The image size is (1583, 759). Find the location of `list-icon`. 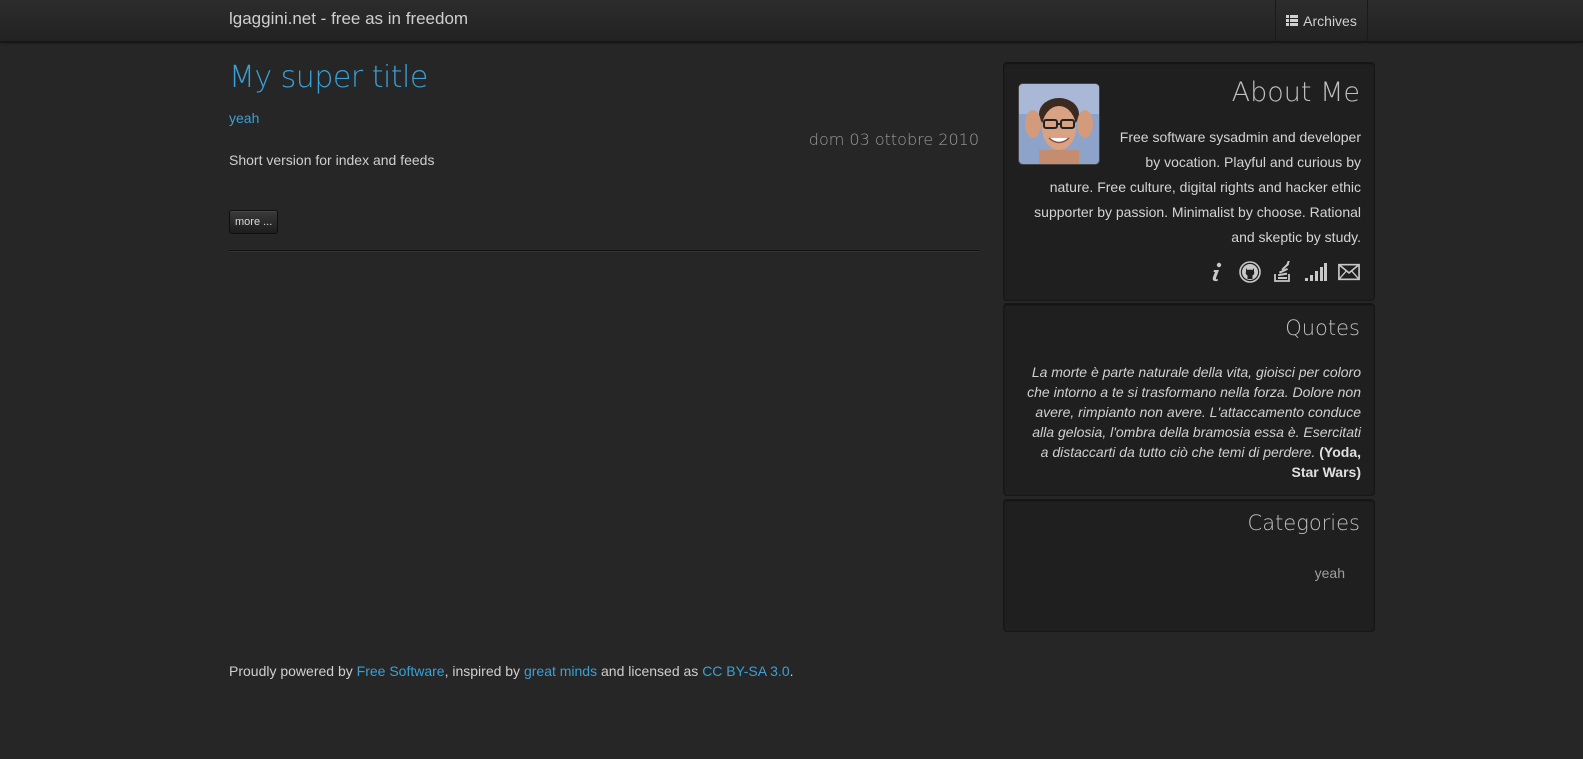

list-icon is located at coordinates (1292, 20).